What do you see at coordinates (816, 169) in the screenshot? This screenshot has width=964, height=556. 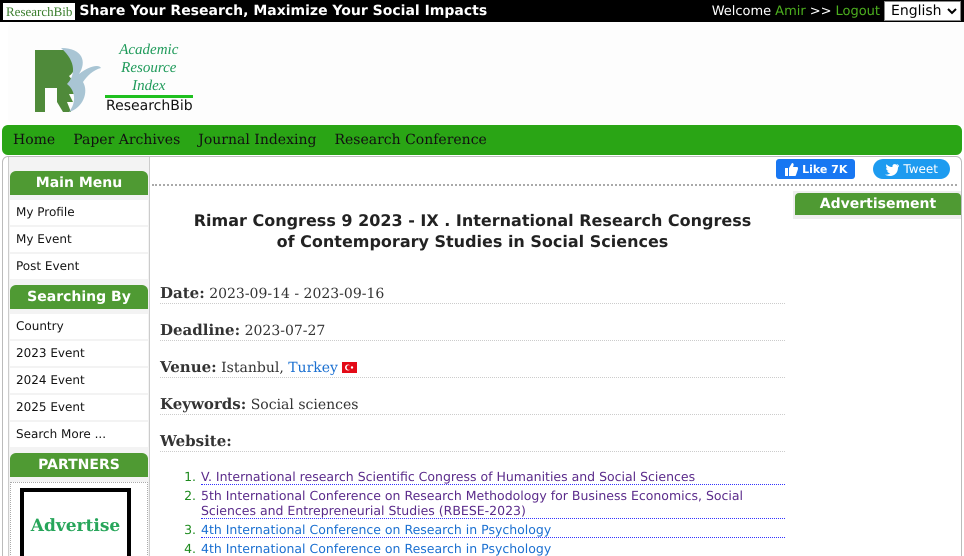 I see `like-button: Like 7K` at bounding box center [816, 169].